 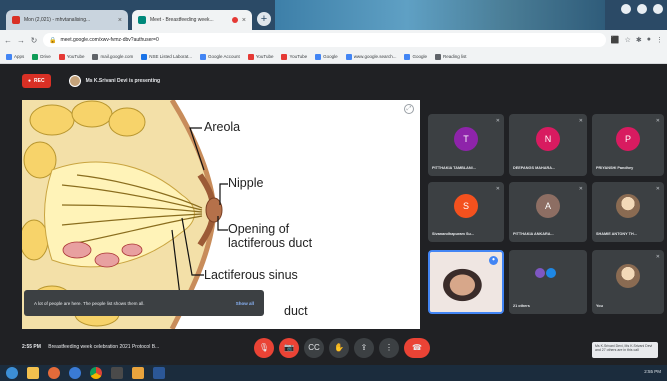 What do you see at coordinates (417, 348) in the screenshot?
I see `end-call-icon: ☎` at bounding box center [417, 348].